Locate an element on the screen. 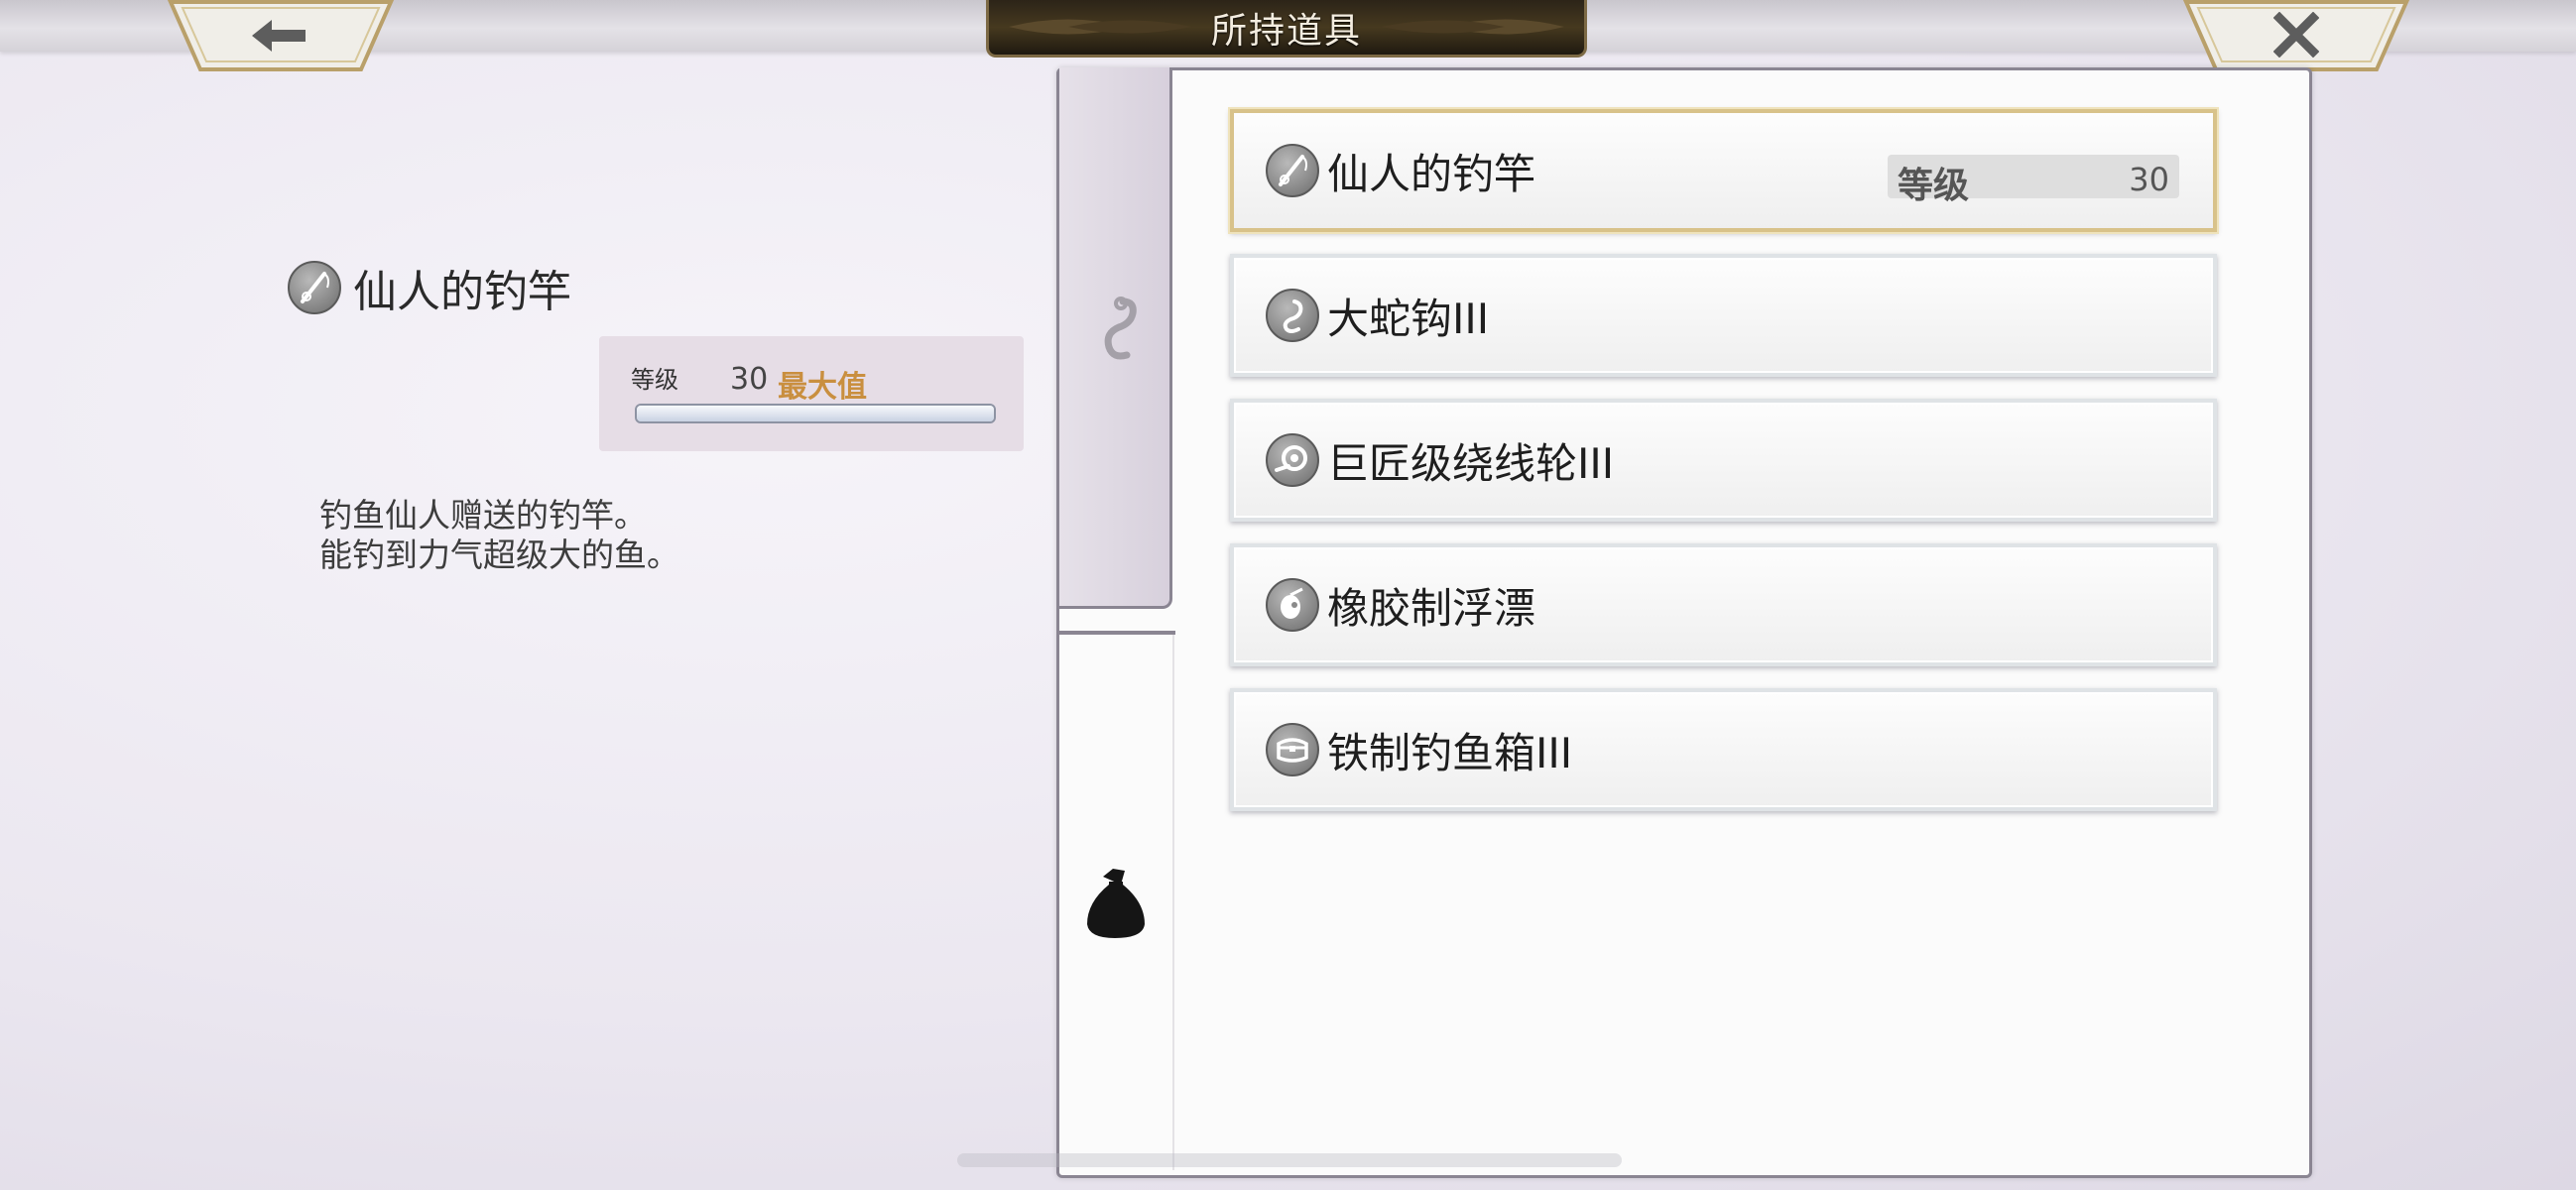 The width and height of the screenshot is (2576, 1190). title-plate: 所持道具 is located at coordinates (1286, 29).